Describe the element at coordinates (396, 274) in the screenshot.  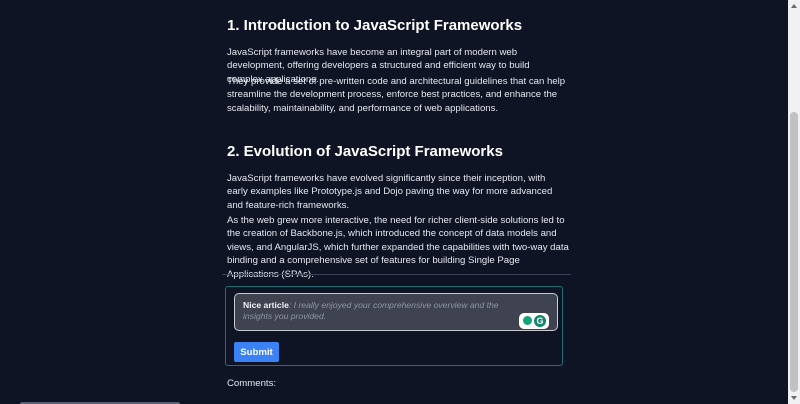
I see `section-divider` at that location.